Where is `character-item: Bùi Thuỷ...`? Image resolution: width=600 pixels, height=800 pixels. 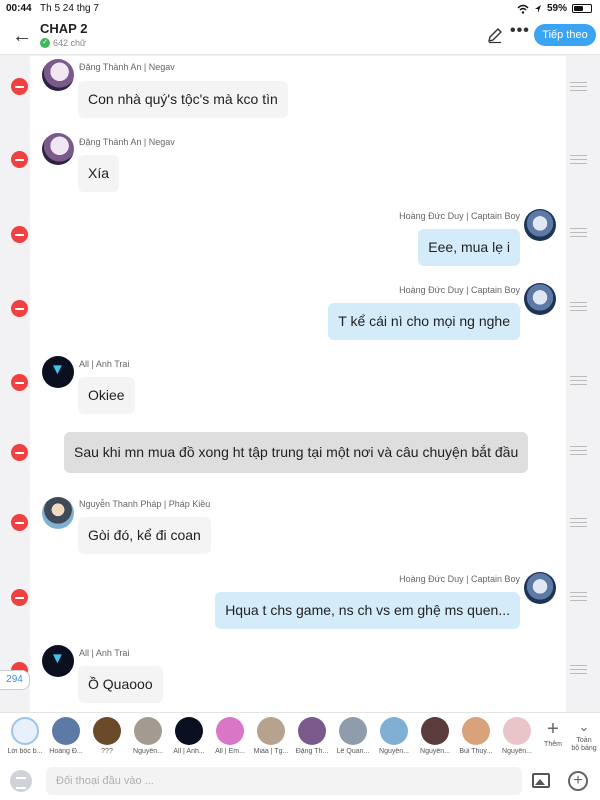
character-item: Bùi Thuỷ... is located at coordinates (476, 736).